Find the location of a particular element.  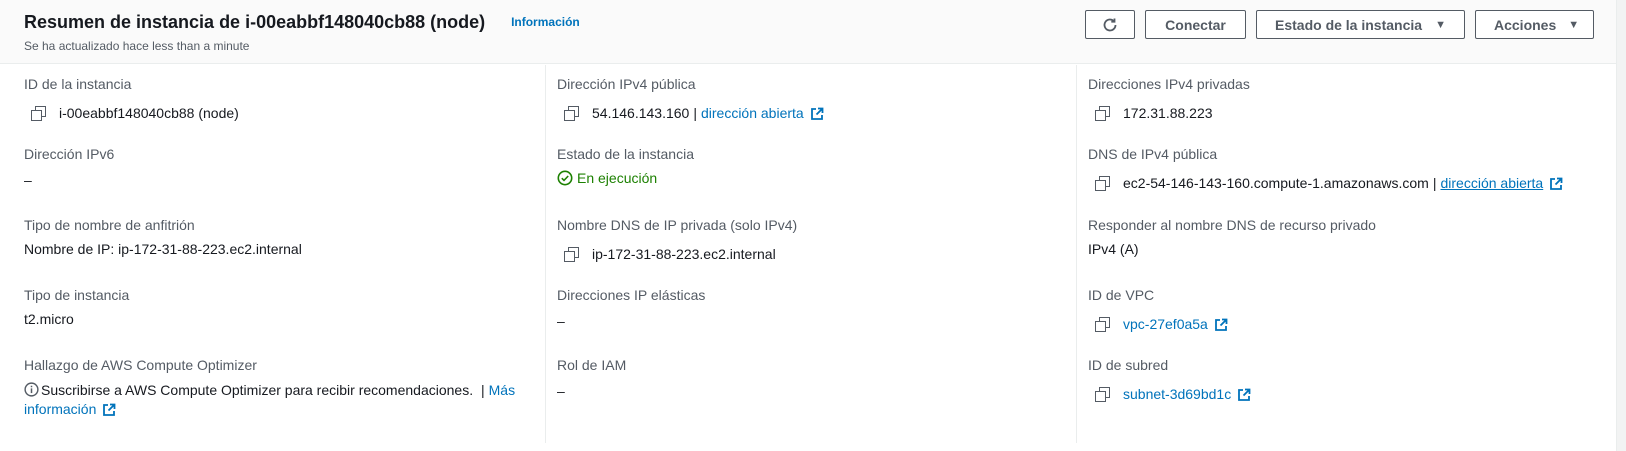

iam-role-value: – is located at coordinates (561, 391).